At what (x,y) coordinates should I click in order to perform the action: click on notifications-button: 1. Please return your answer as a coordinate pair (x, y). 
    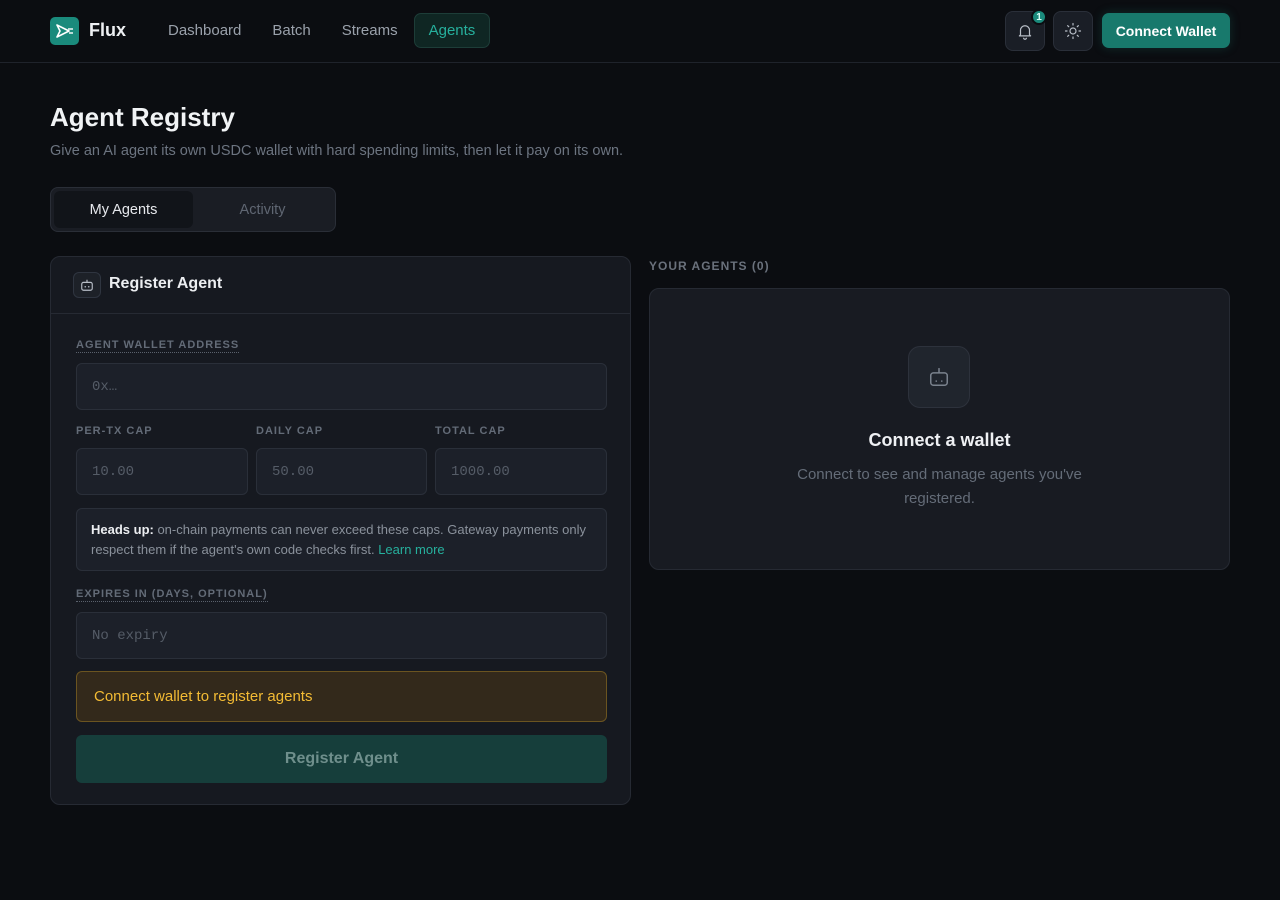
    Looking at the image, I should click on (1026, 30).